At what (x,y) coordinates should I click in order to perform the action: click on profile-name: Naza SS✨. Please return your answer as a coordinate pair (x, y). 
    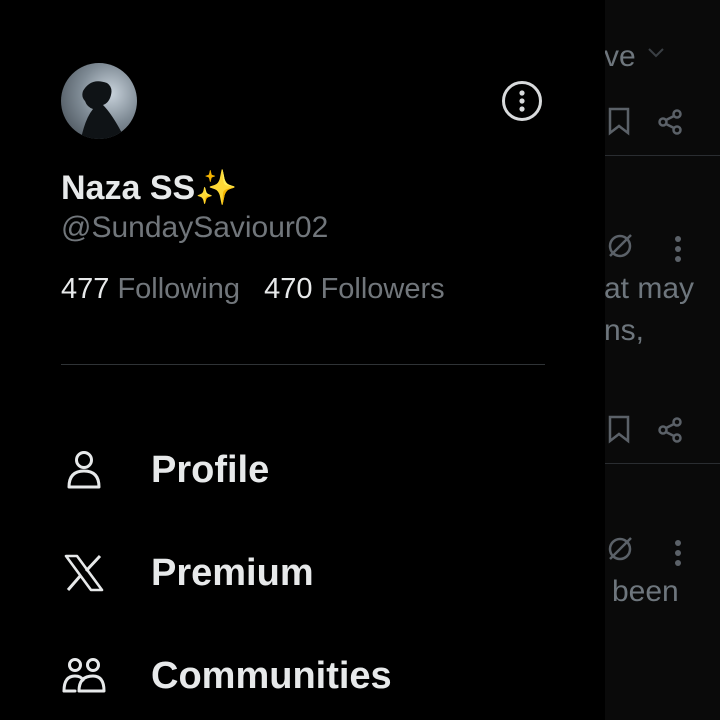
    Looking at the image, I should click on (149, 188).